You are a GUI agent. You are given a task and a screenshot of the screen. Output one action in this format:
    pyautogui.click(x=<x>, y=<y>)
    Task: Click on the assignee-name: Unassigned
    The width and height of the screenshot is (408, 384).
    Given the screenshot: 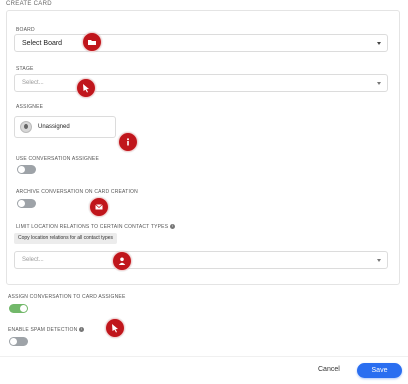 What is the action you would take?
    pyautogui.click(x=54, y=127)
    